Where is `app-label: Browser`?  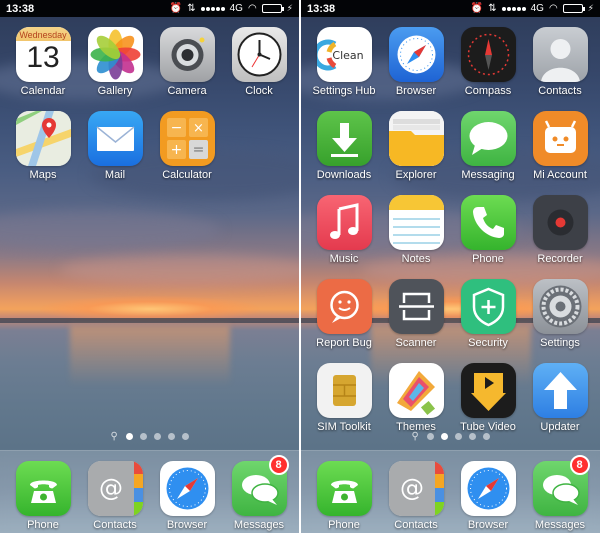
app-label: Browser is located at coordinates (416, 91).